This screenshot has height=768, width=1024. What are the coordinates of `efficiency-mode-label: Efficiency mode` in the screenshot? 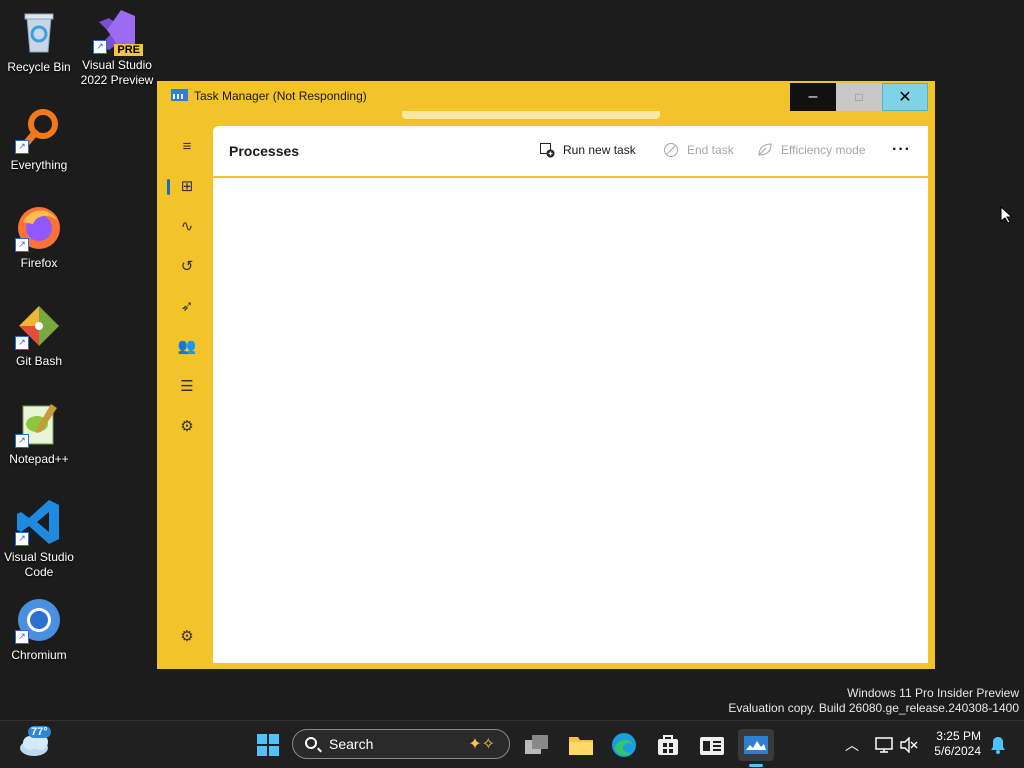 It's located at (823, 150).